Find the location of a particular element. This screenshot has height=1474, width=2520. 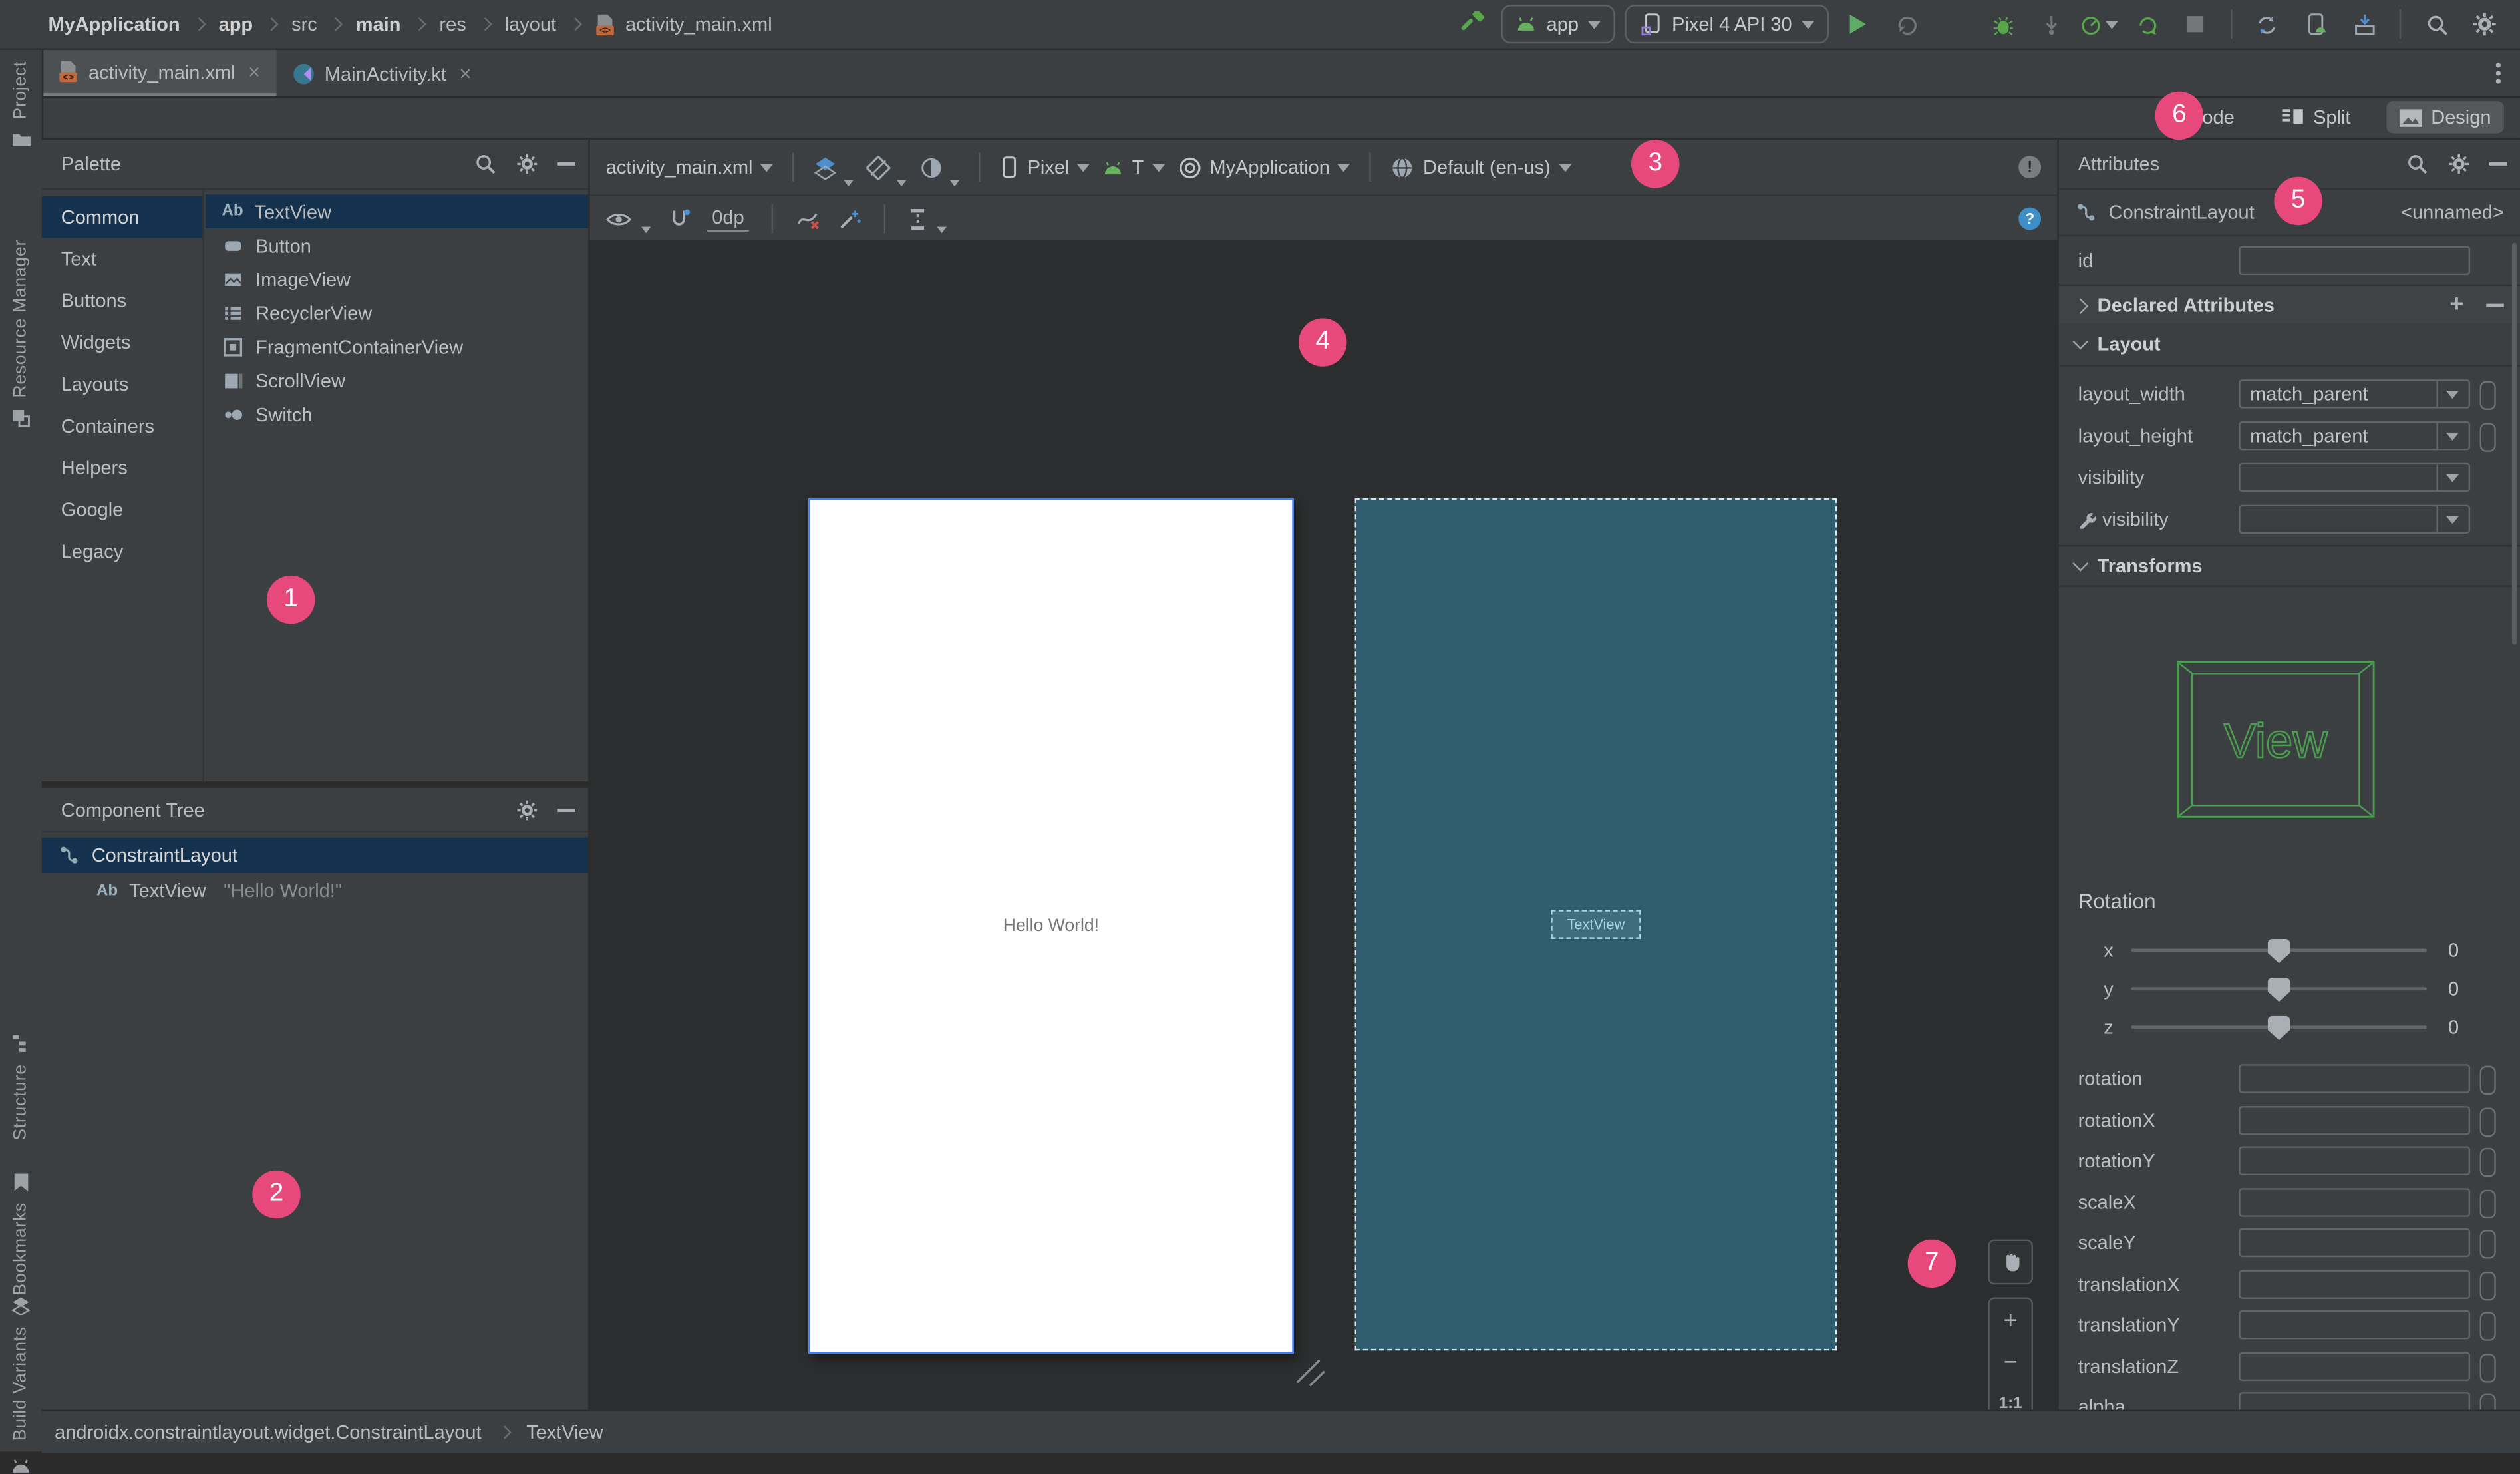

run-button is located at coordinates (1858, 24).